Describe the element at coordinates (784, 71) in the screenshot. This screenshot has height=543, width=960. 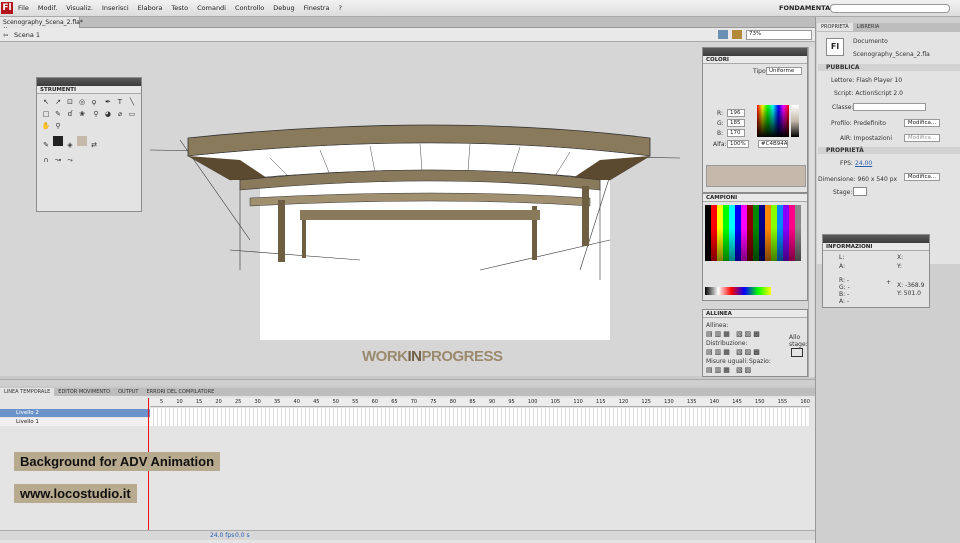
I see `tipo-select: Uniforme` at that location.